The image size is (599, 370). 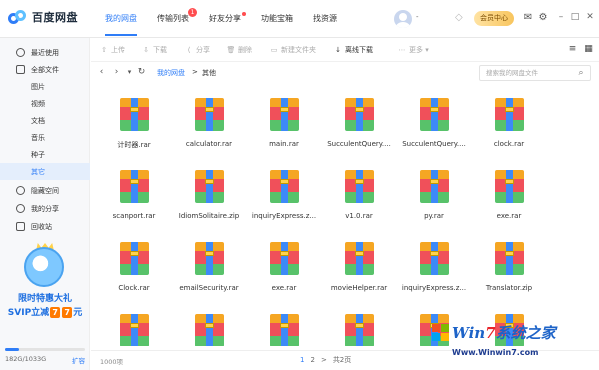 What do you see at coordinates (12, 349) in the screenshot?
I see `storage-progress-fill` at bounding box center [12, 349].